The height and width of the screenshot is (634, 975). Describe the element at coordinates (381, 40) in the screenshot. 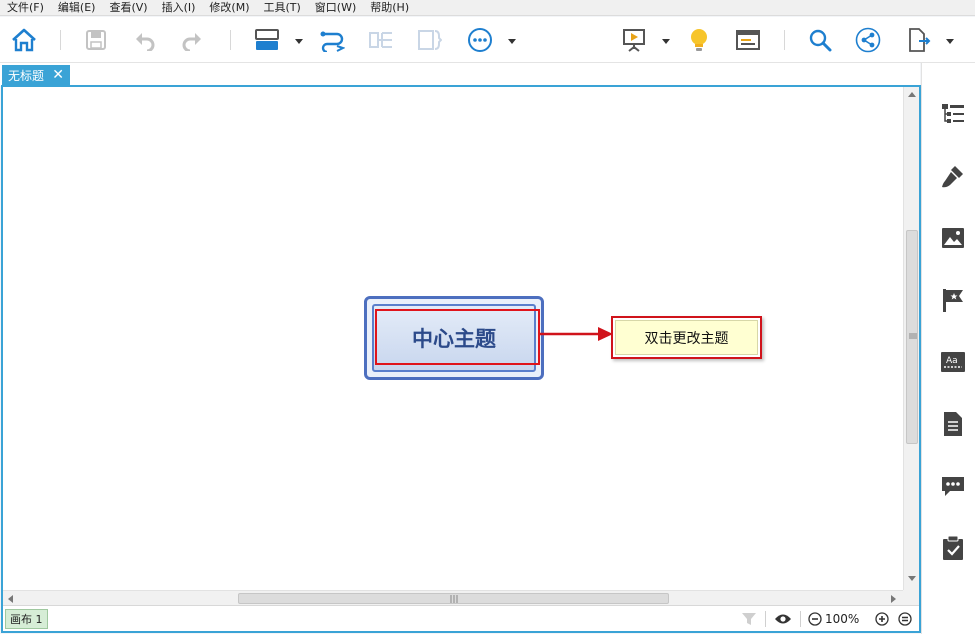

I see `summary-button` at that location.